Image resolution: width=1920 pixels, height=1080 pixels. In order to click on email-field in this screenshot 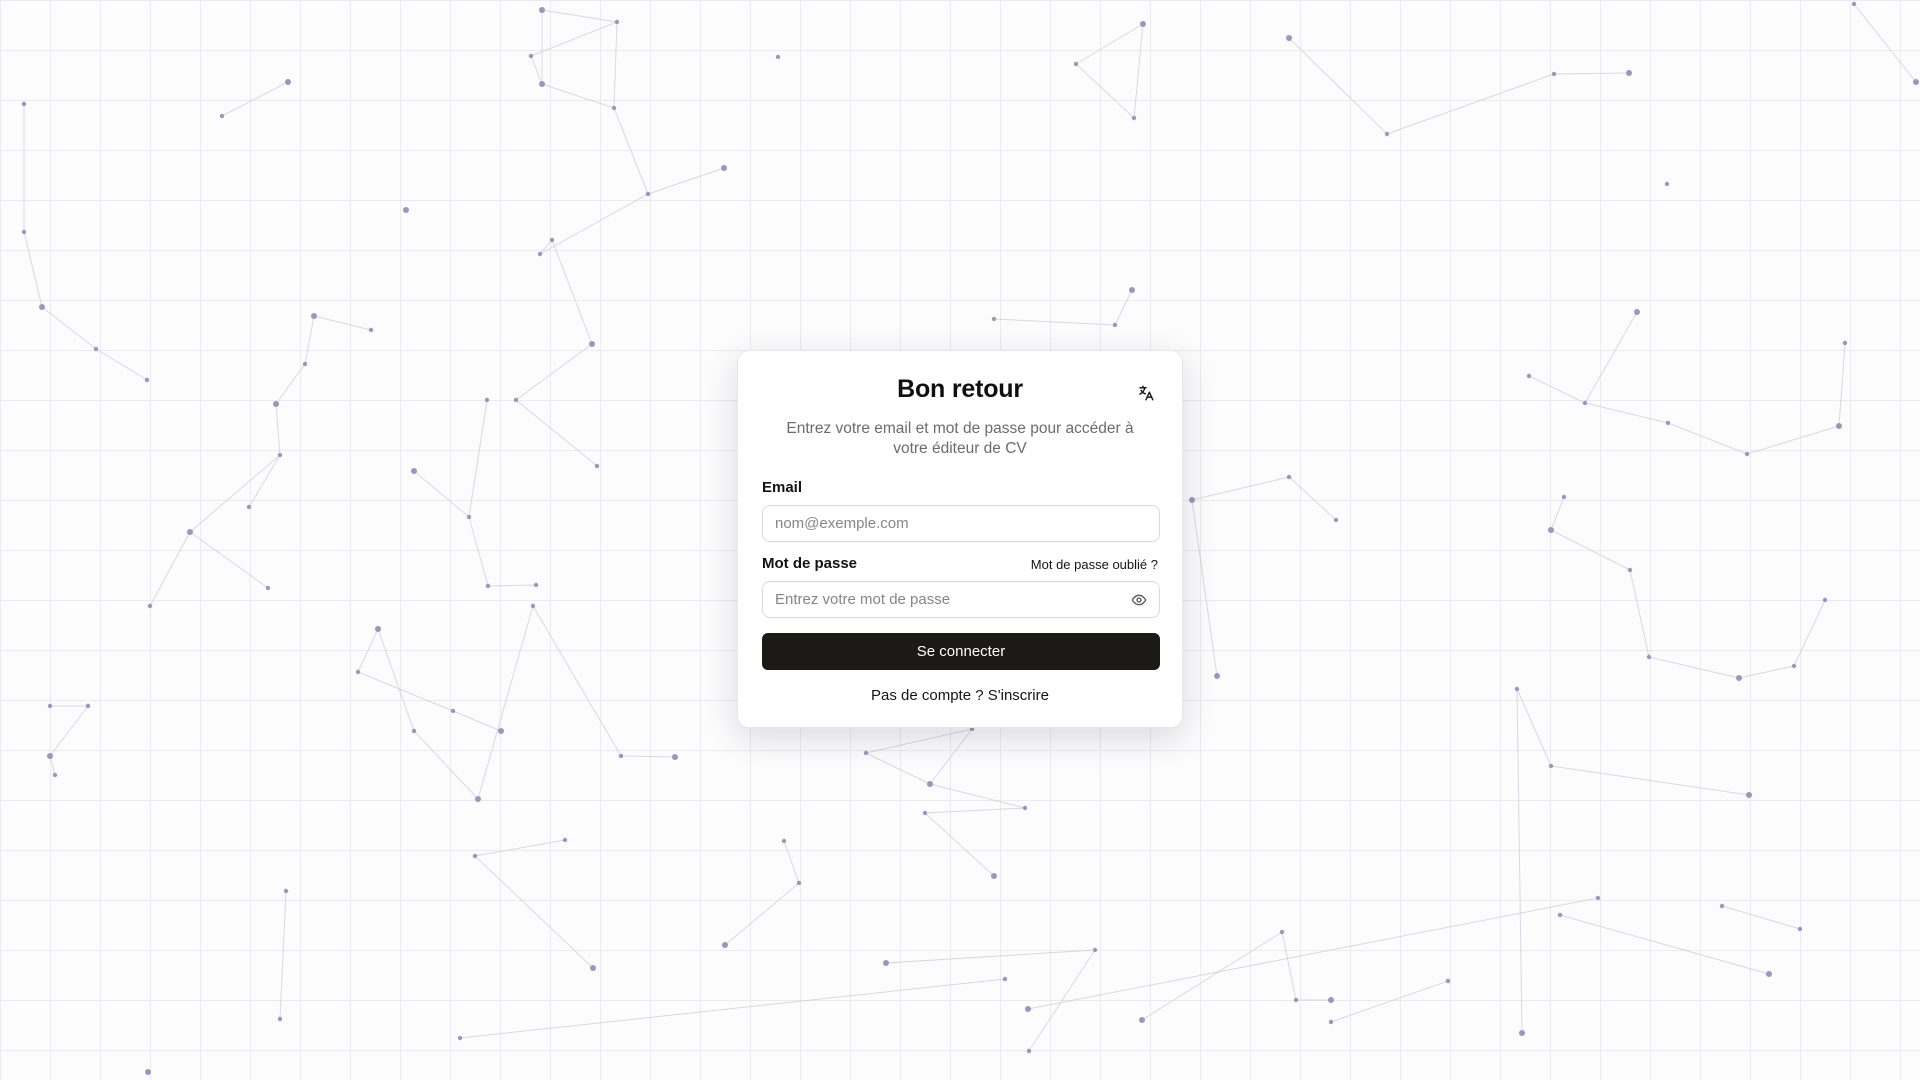, I will do `click(961, 523)`.